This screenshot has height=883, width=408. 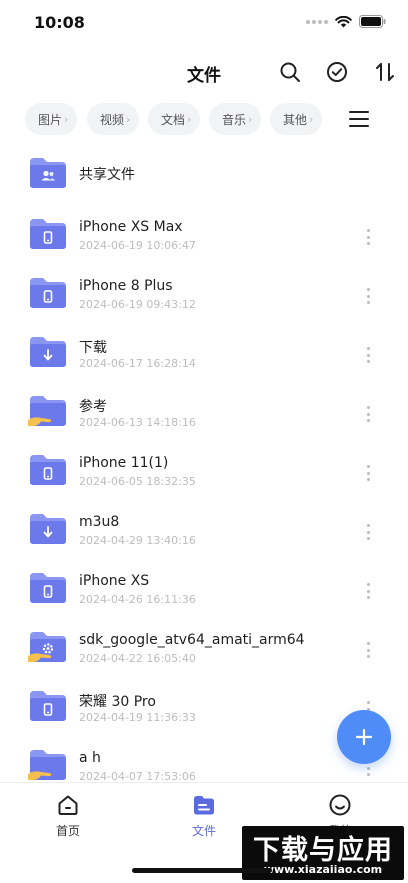 I want to click on status-time: 10:08, so click(x=59, y=22).